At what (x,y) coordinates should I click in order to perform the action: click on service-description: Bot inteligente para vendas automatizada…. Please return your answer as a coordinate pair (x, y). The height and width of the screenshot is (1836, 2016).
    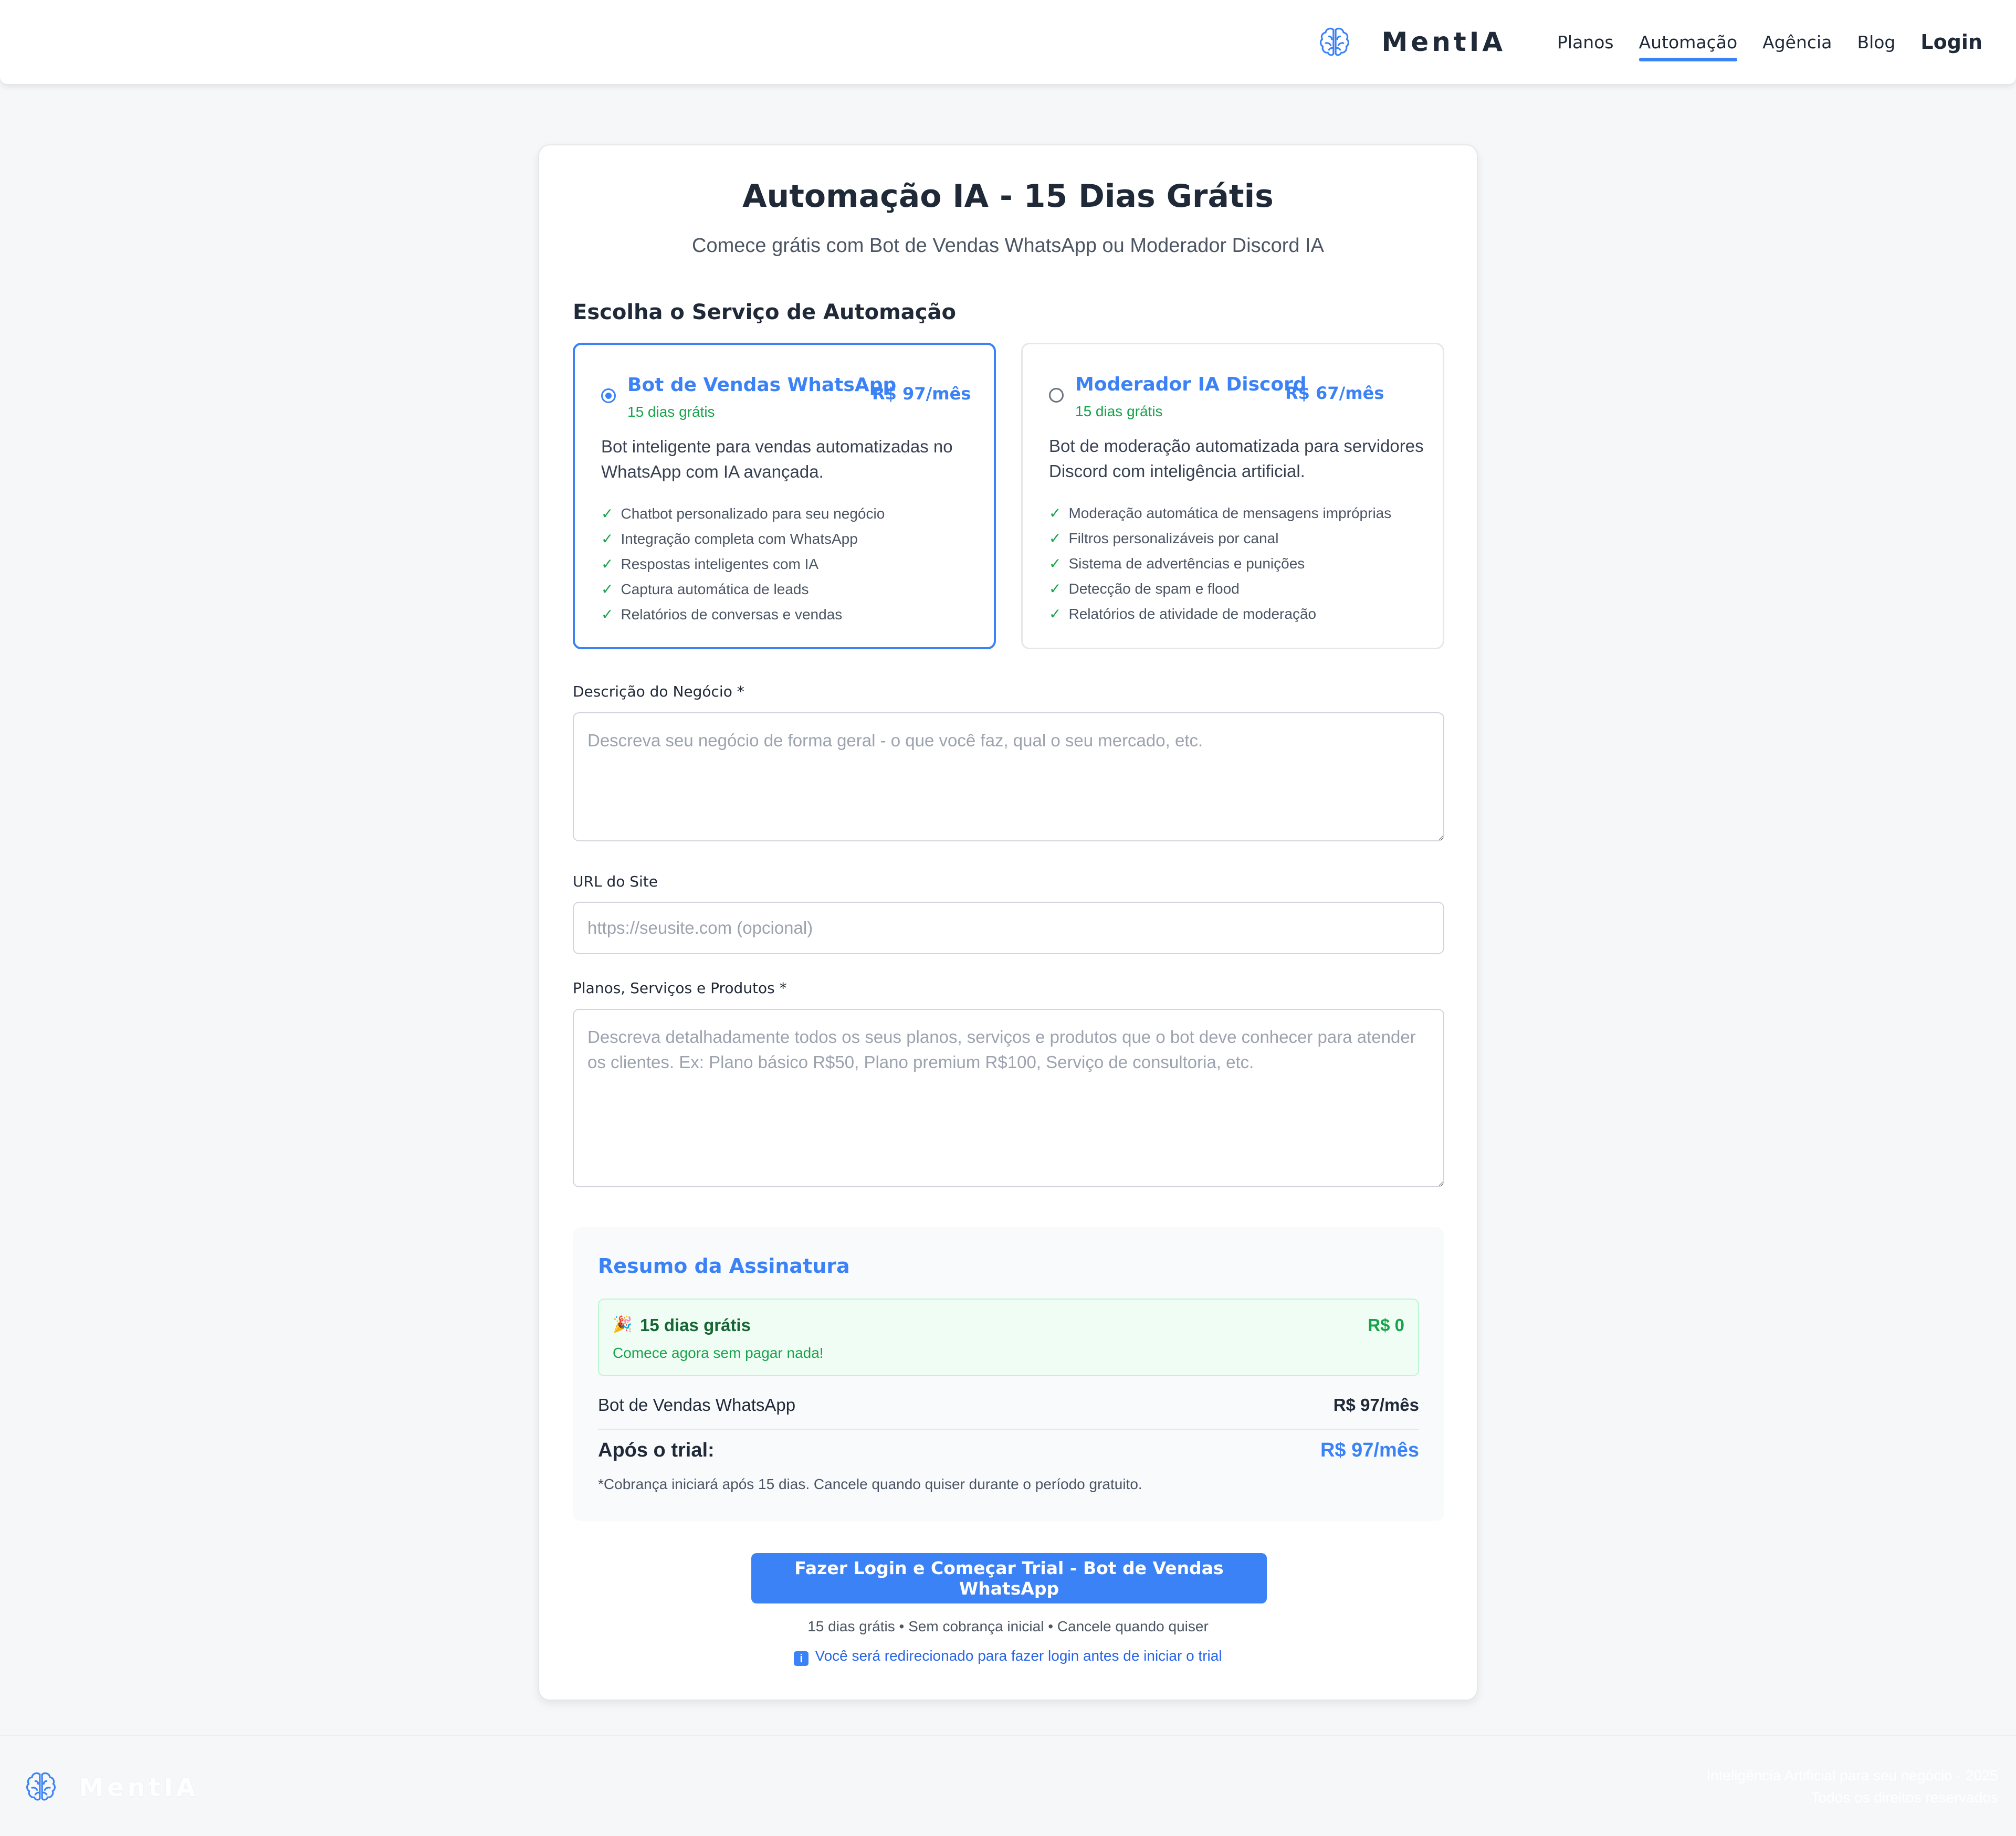
    Looking at the image, I should click on (777, 459).